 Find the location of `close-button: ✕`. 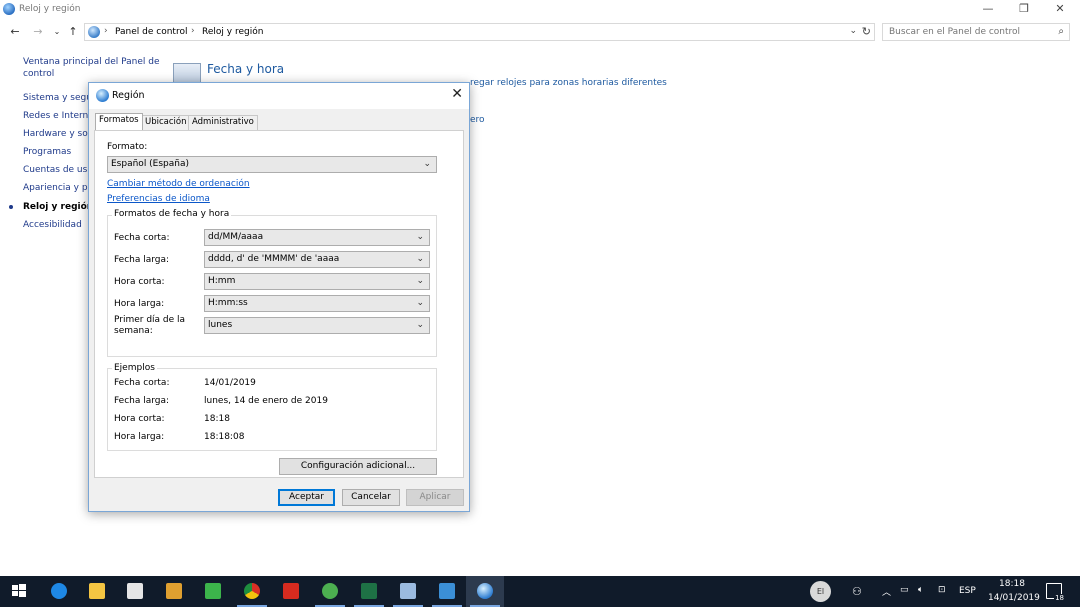

close-button: ✕ is located at coordinates (1060, 9).